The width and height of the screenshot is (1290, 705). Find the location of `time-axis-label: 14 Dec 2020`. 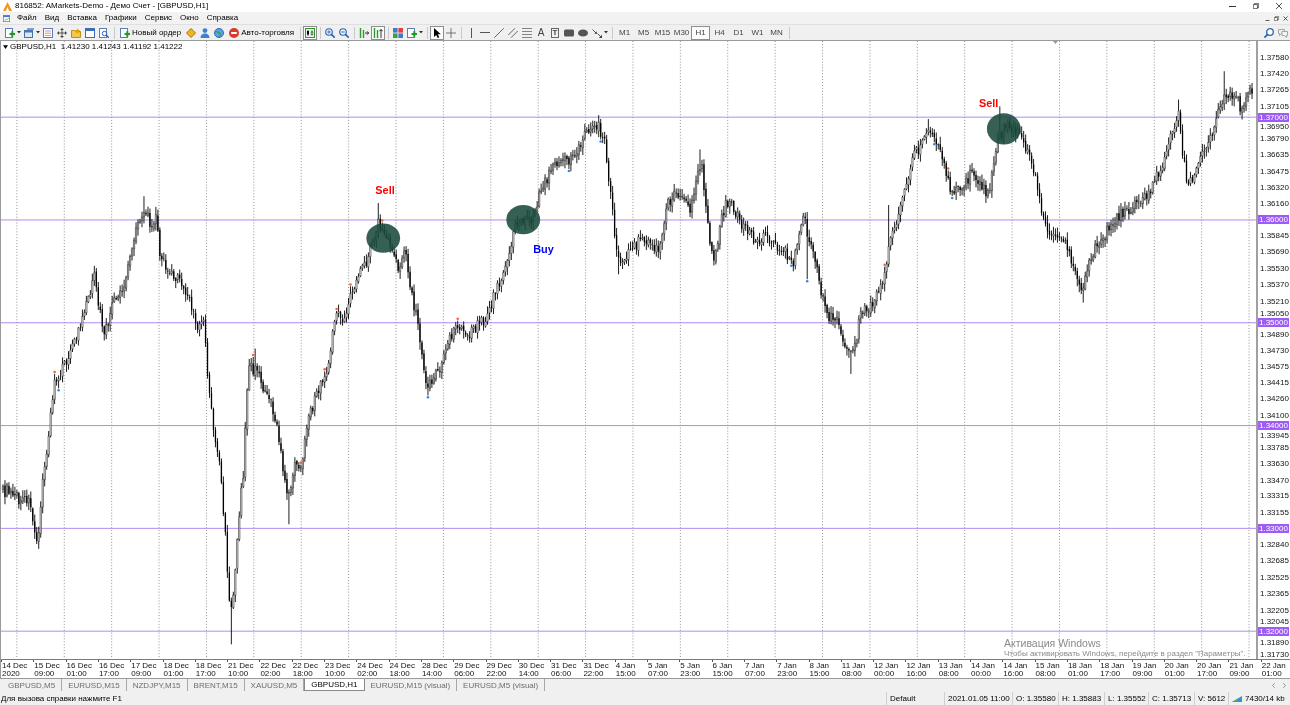

time-axis-label: 14 Dec 2020 is located at coordinates (15, 670).